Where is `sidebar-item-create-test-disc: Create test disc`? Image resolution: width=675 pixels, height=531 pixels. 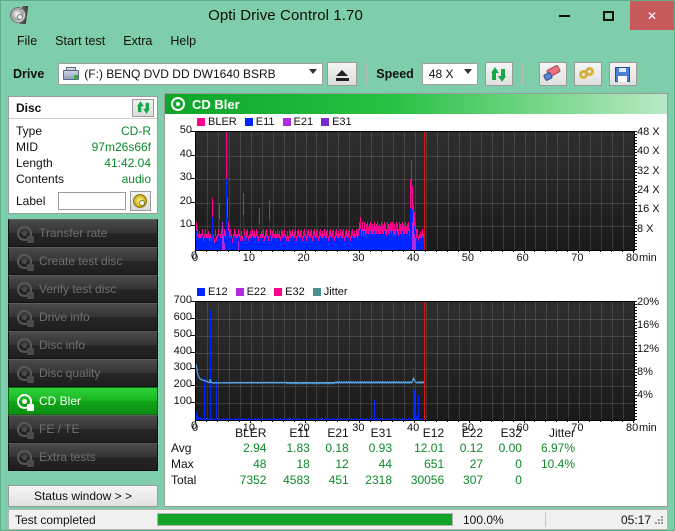
sidebar-item-create-test-disc: Create test disc is located at coordinates (83, 261).